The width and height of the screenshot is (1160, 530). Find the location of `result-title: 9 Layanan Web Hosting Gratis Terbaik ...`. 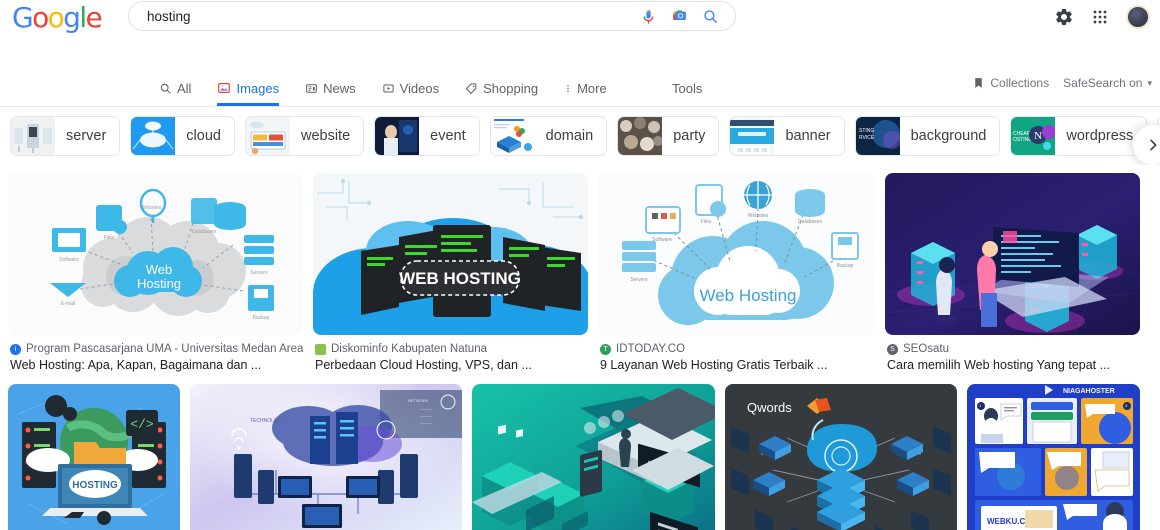

result-title: 9 Layanan Web Hosting Gratis Terbaik ... is located at coordinates (737, 365).